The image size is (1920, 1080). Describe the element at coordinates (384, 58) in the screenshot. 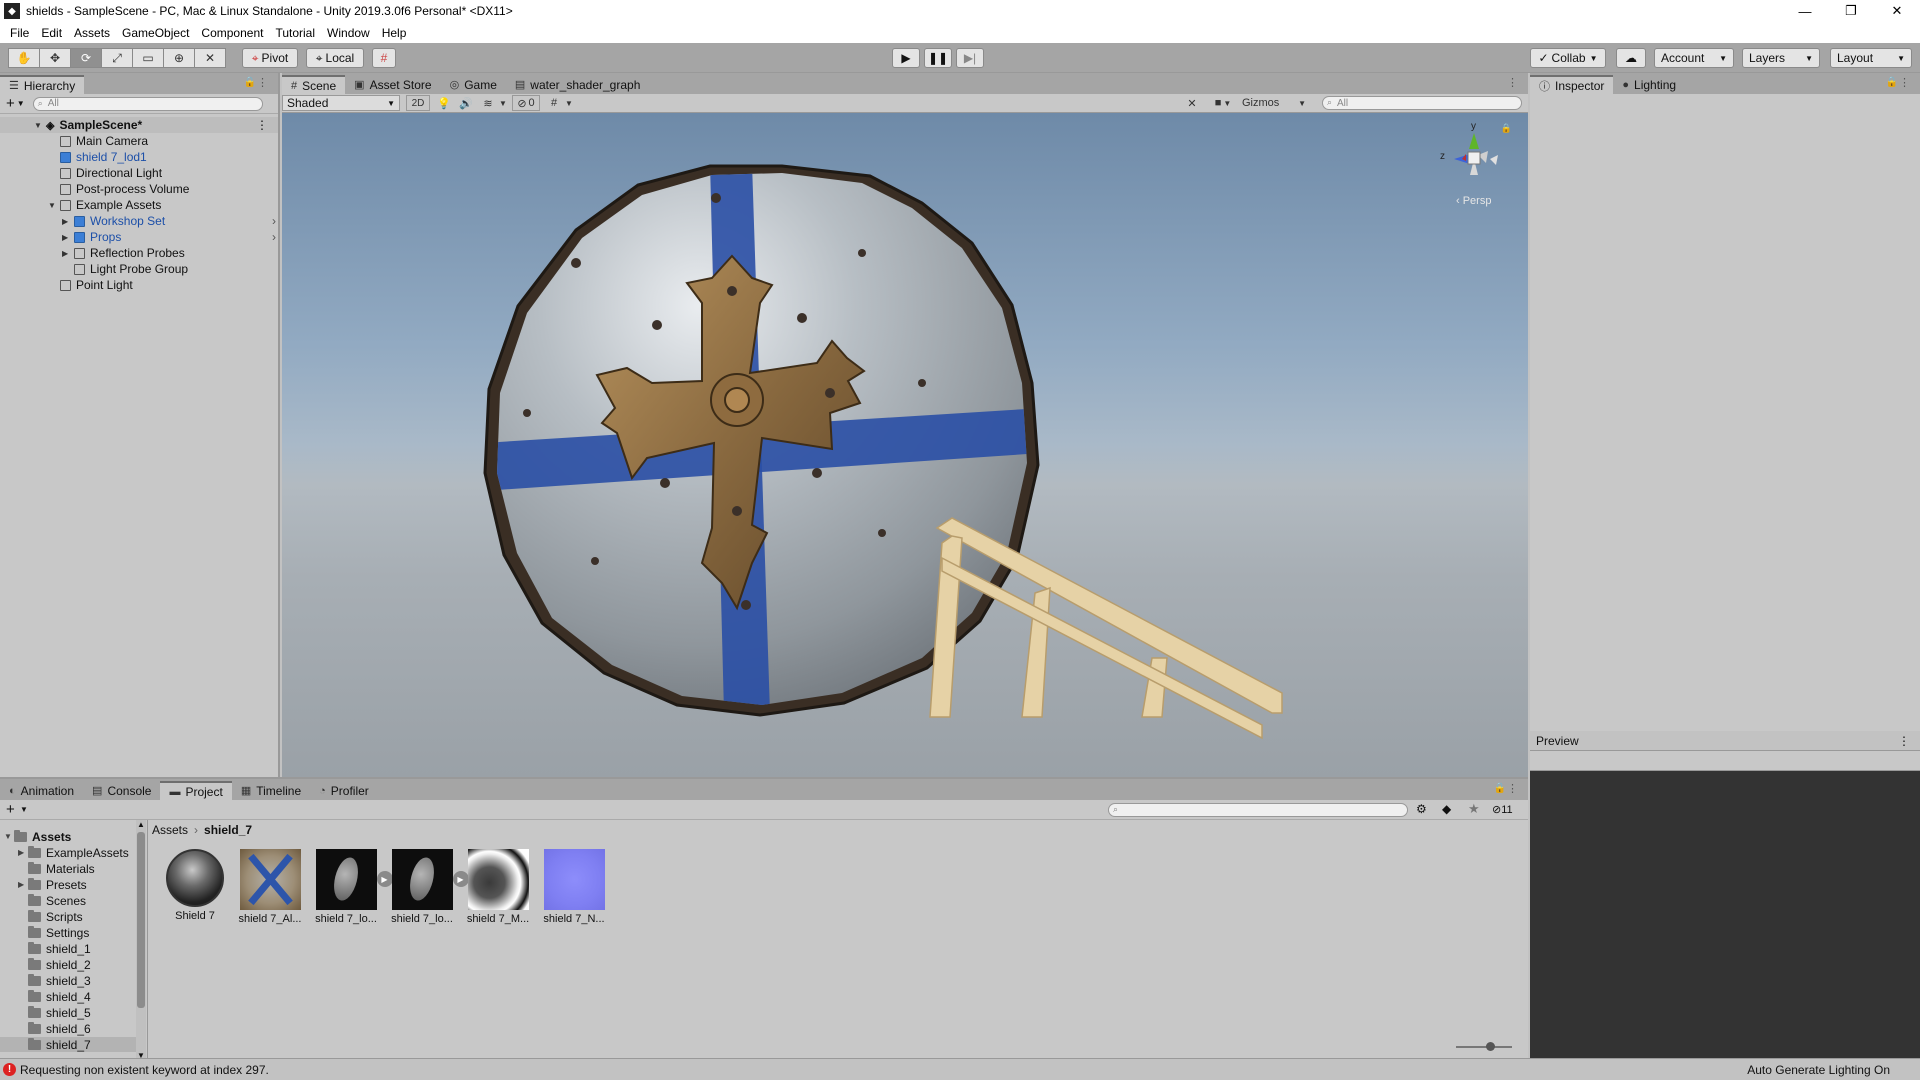

I see `snap-grid-icon: #` at that location.